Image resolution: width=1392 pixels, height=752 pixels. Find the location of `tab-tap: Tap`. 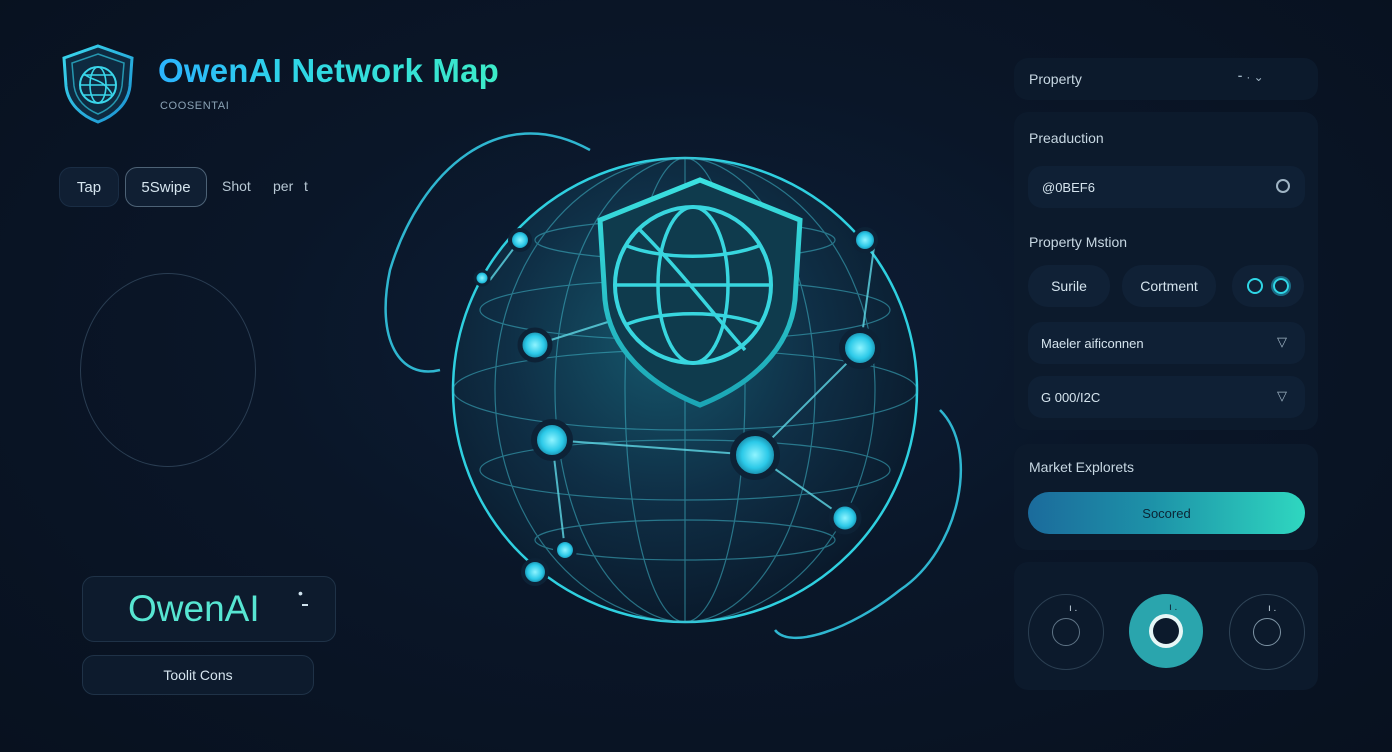

tab-tap: Tap is located at coordinates (89, 187).